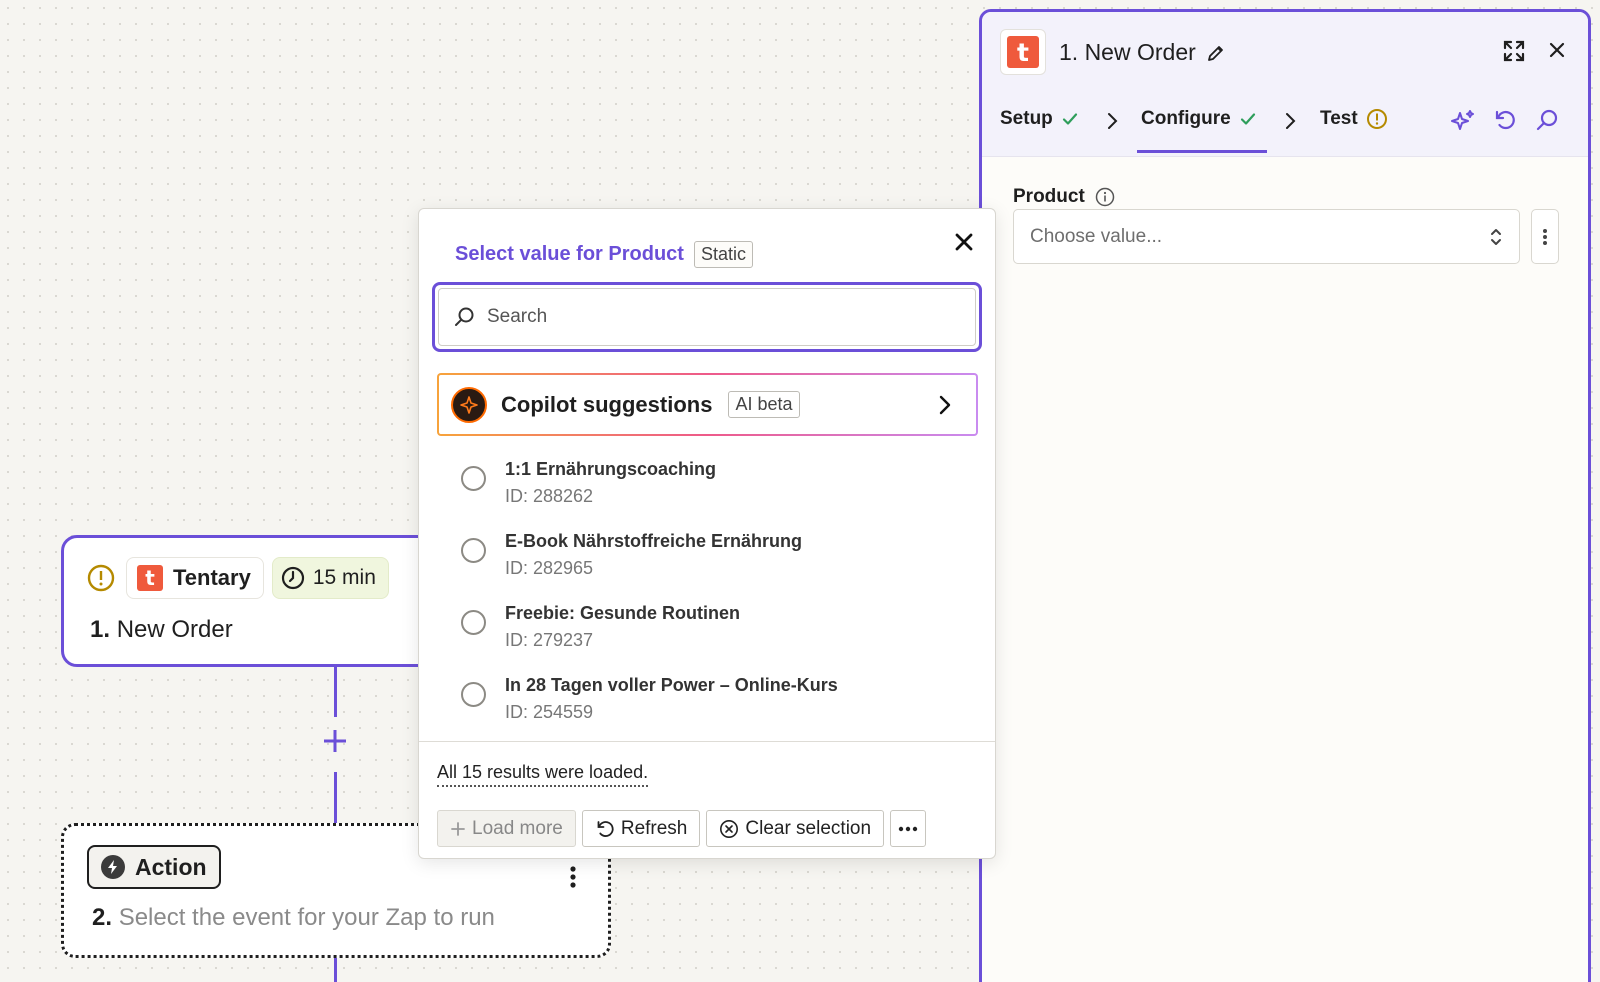  Describe the element at coordinates (212, 577) in the screenshot. I see `app-name: Tentary` at that location.